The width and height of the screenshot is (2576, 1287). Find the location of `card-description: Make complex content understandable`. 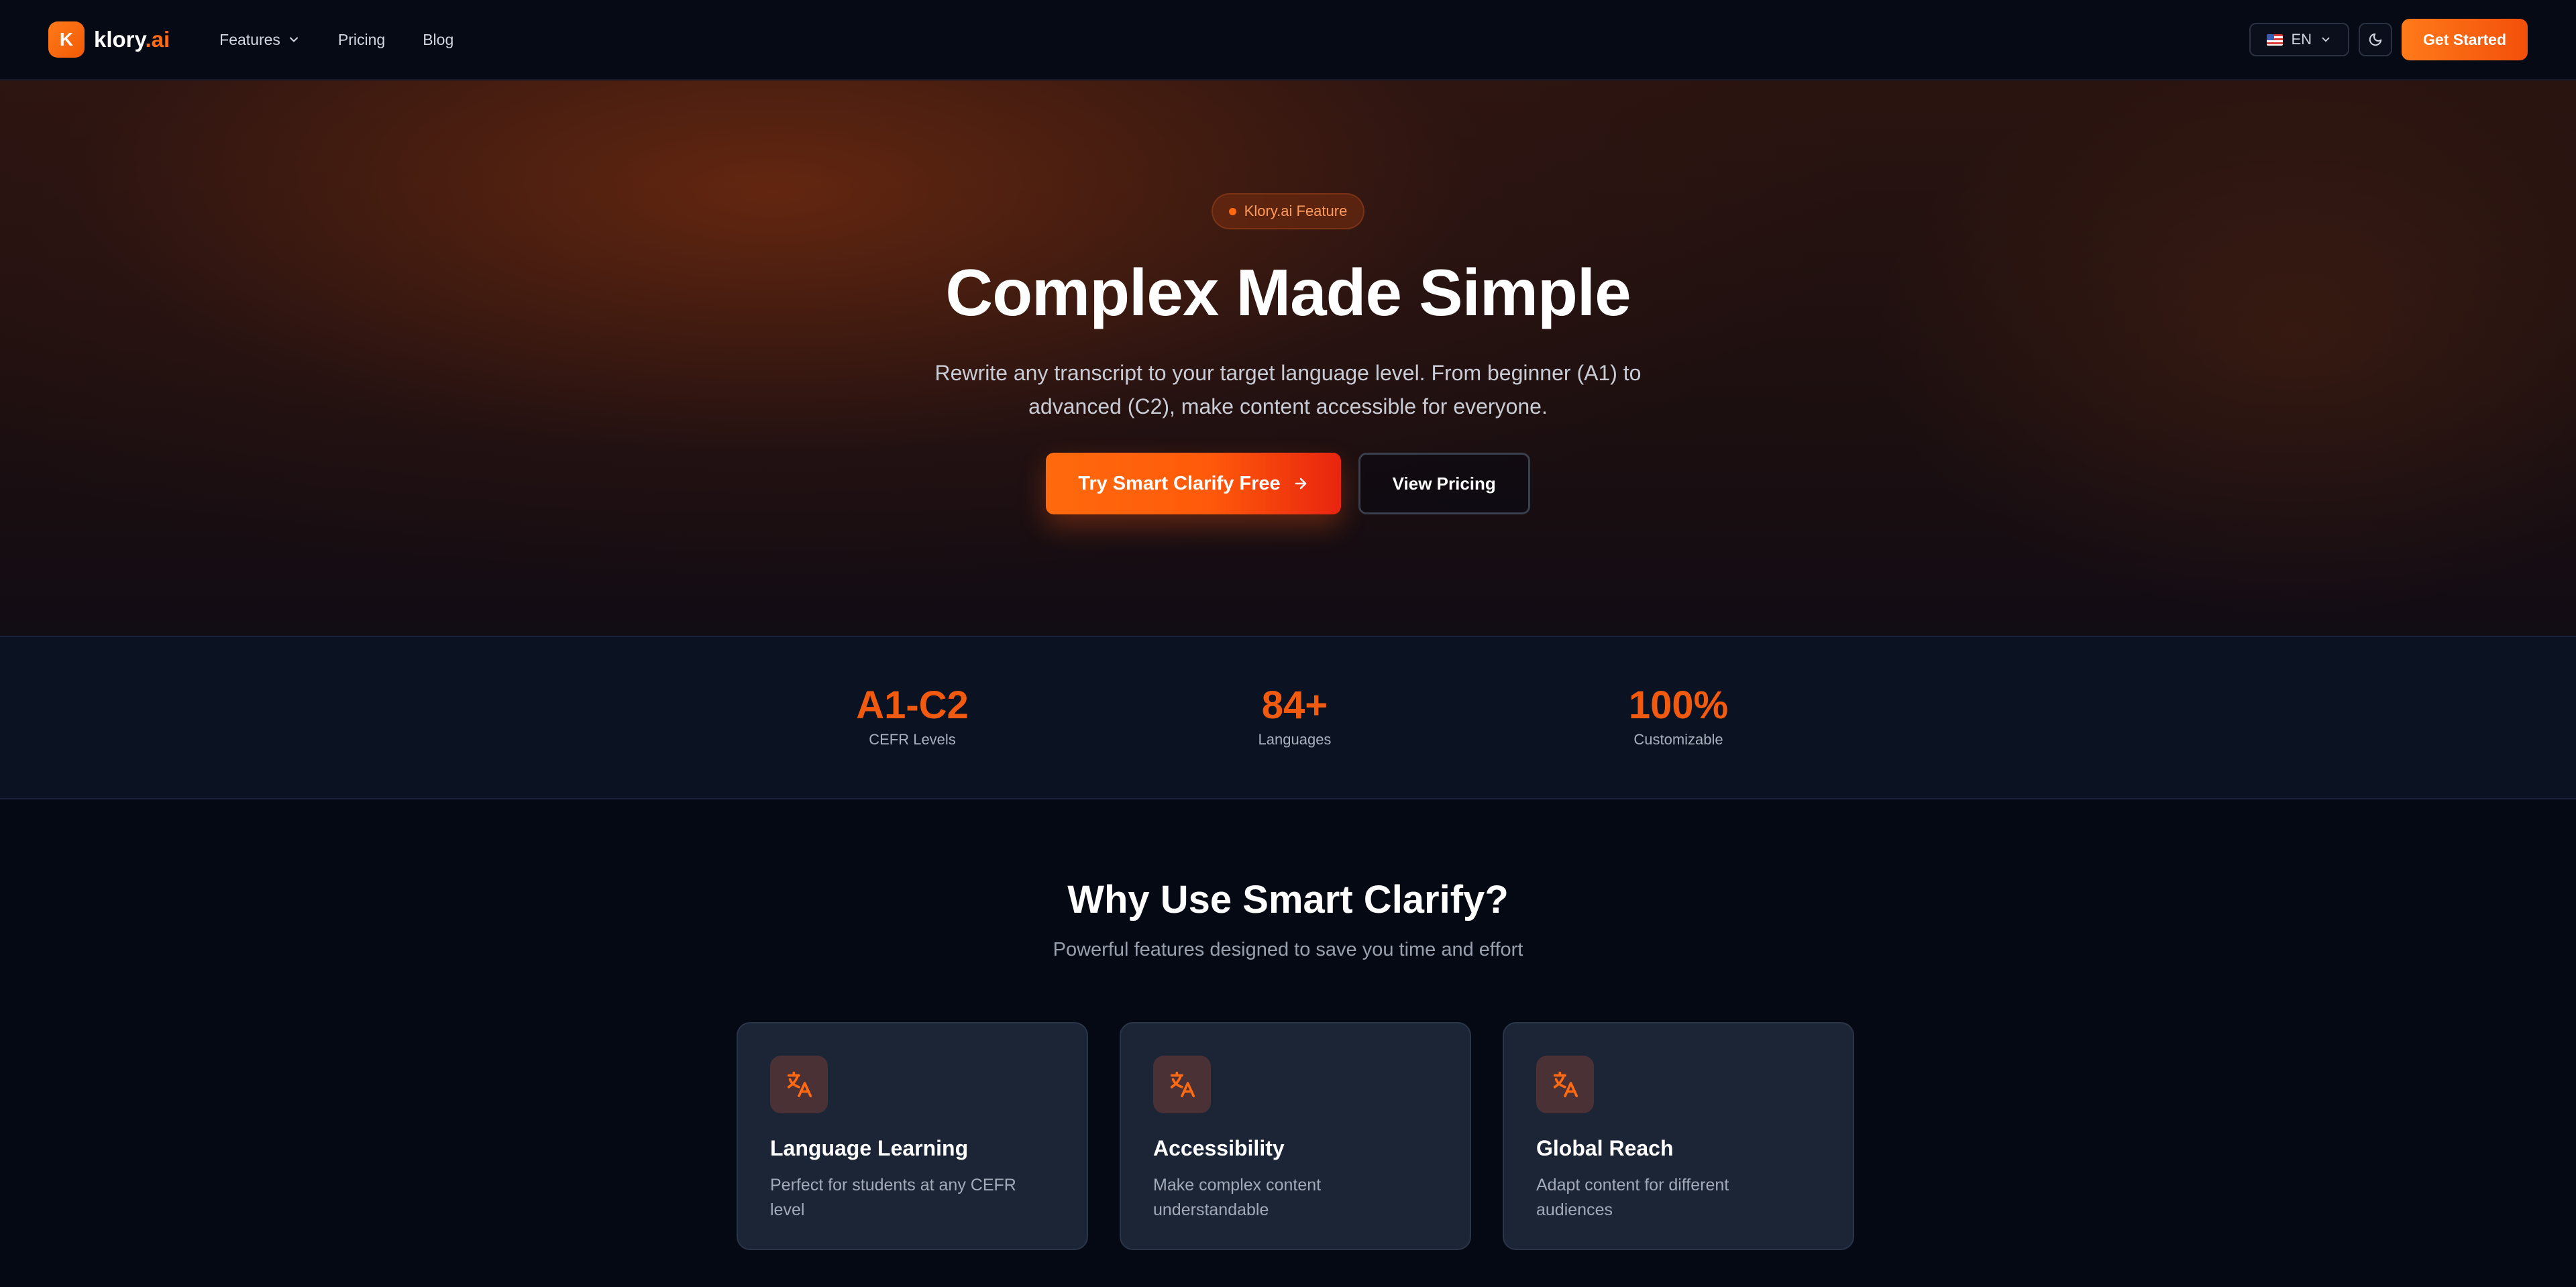

card-description: Make complex content understandable is located at coordinates (1237, 1197).